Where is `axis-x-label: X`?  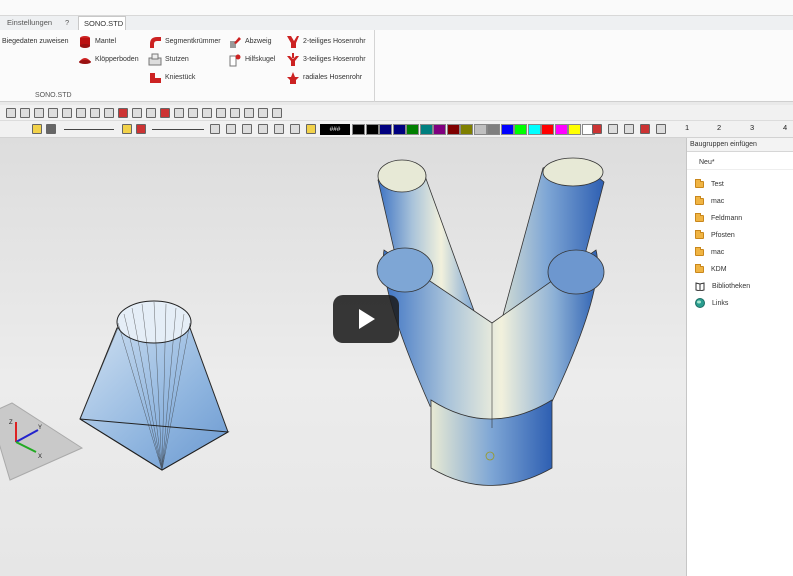
axis-x-label: X is located at coordinates (40, 457).